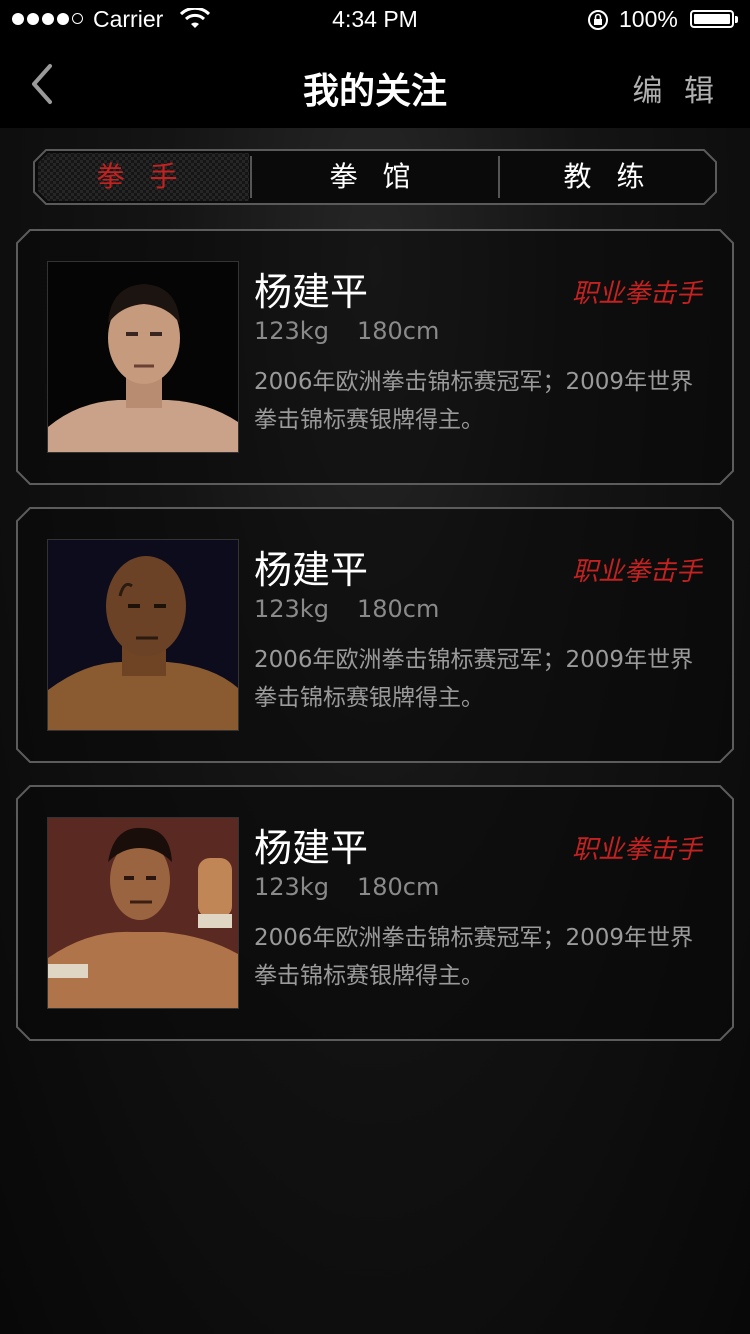 This screenshot has width=750, height=1334. What do you see at coordinates (375, 20) in the screenshot?
I see `status-bar: Carrier 4:34 PM 100%` at bounding box center [375, 20].